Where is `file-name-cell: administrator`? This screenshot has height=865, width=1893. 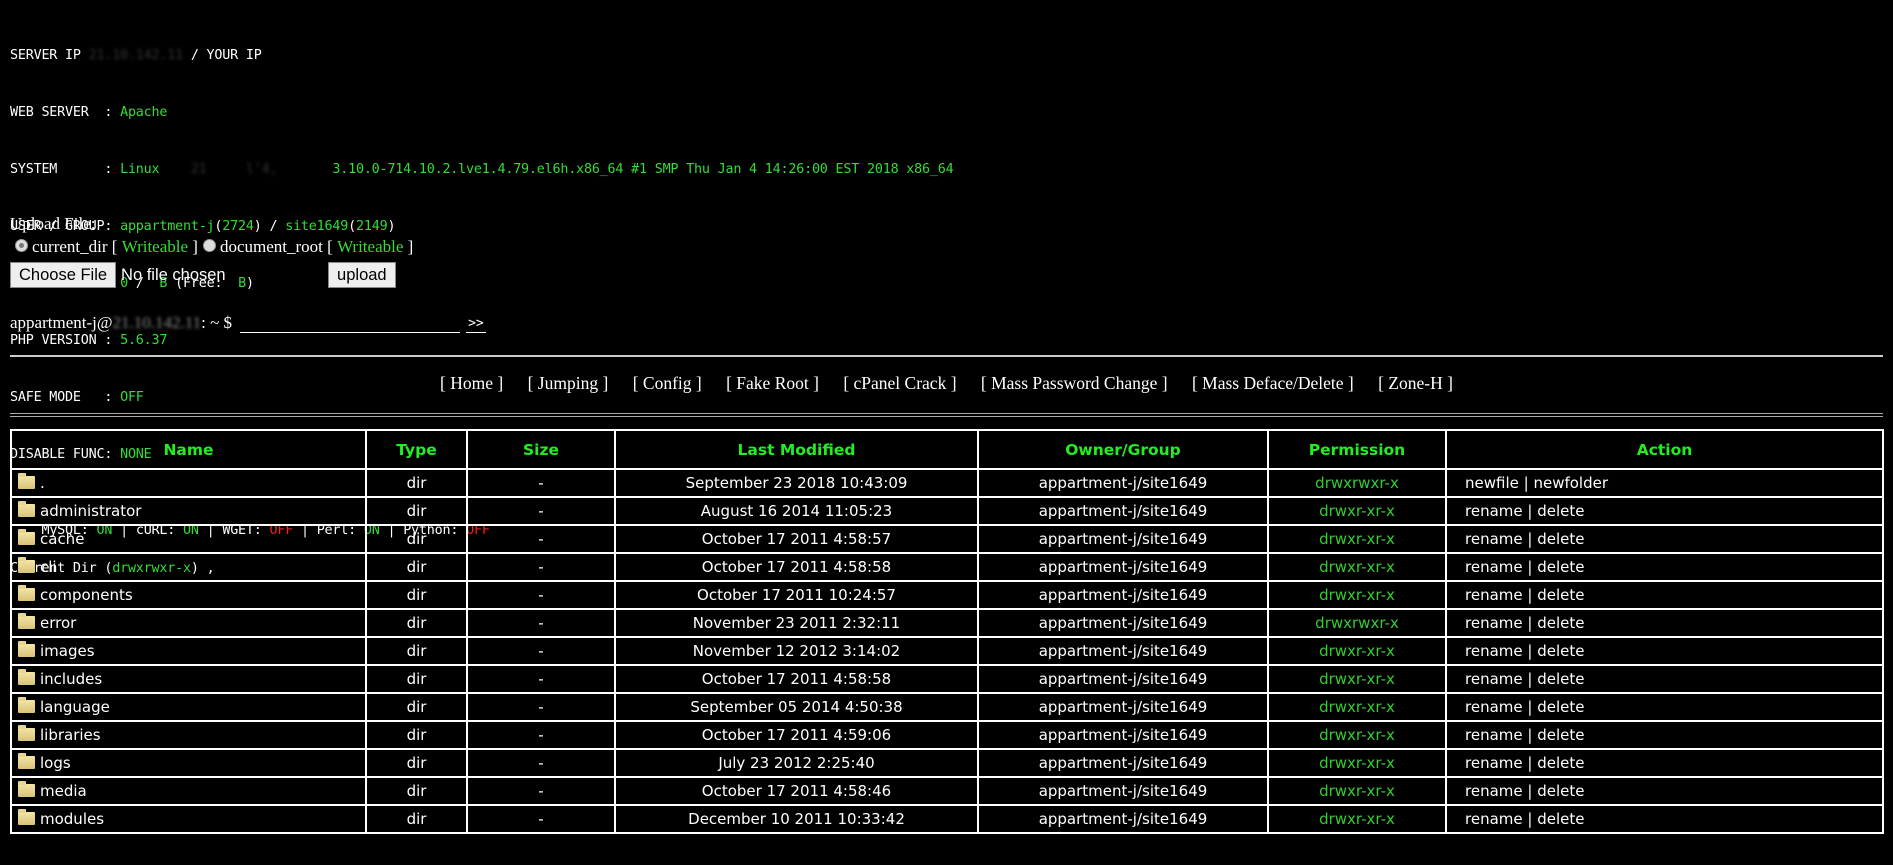
file-name-cell: administrator is located at coordinates (188, 511).